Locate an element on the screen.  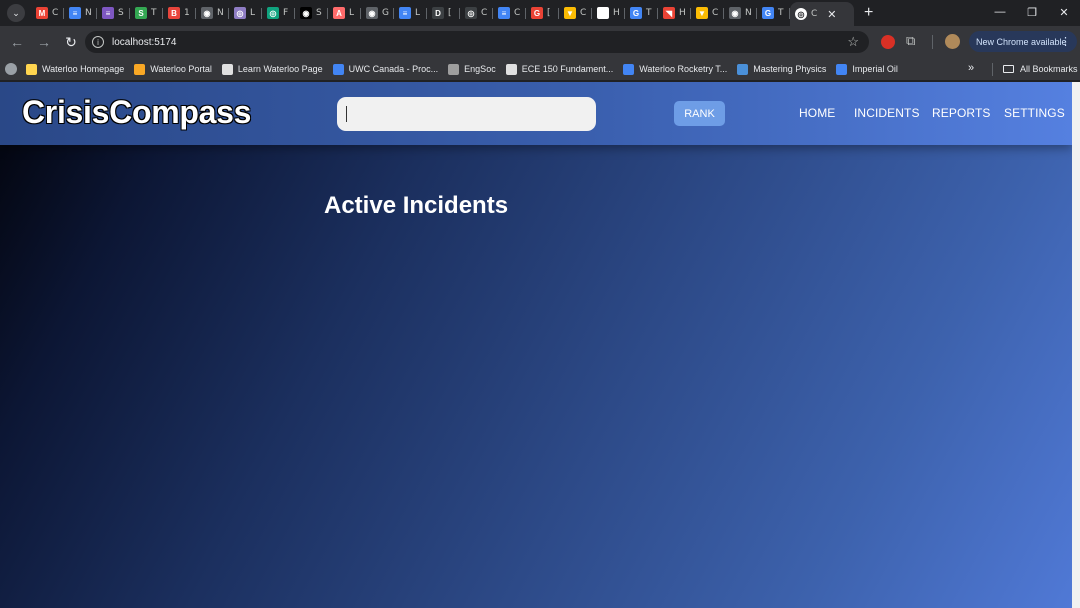
reload-icon: ↻ is located at coordinates (71, 42).